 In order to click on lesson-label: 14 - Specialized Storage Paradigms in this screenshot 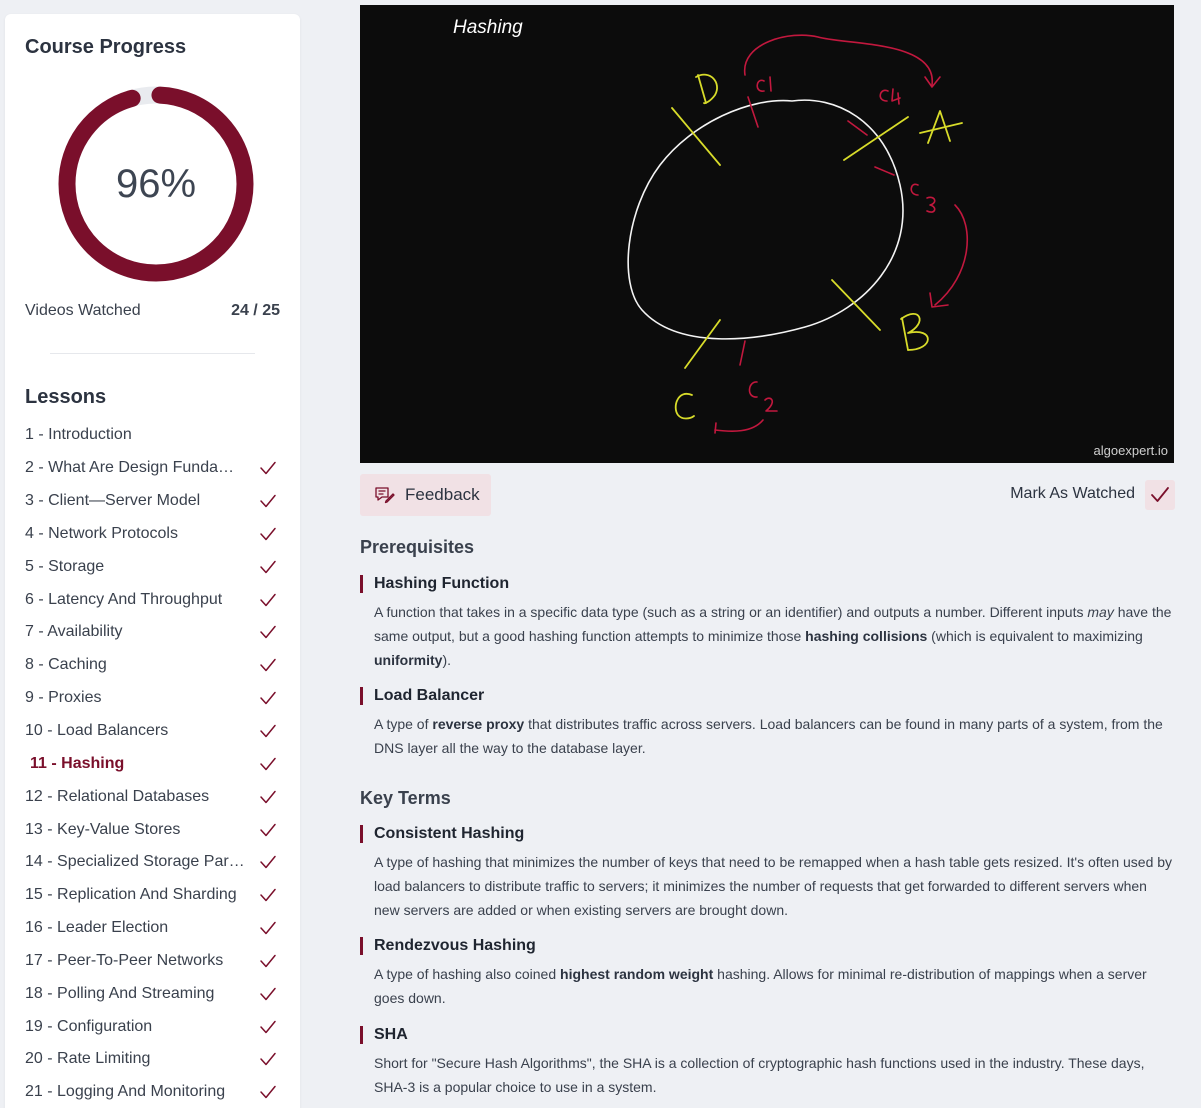, I will do `click(136, 862)`.